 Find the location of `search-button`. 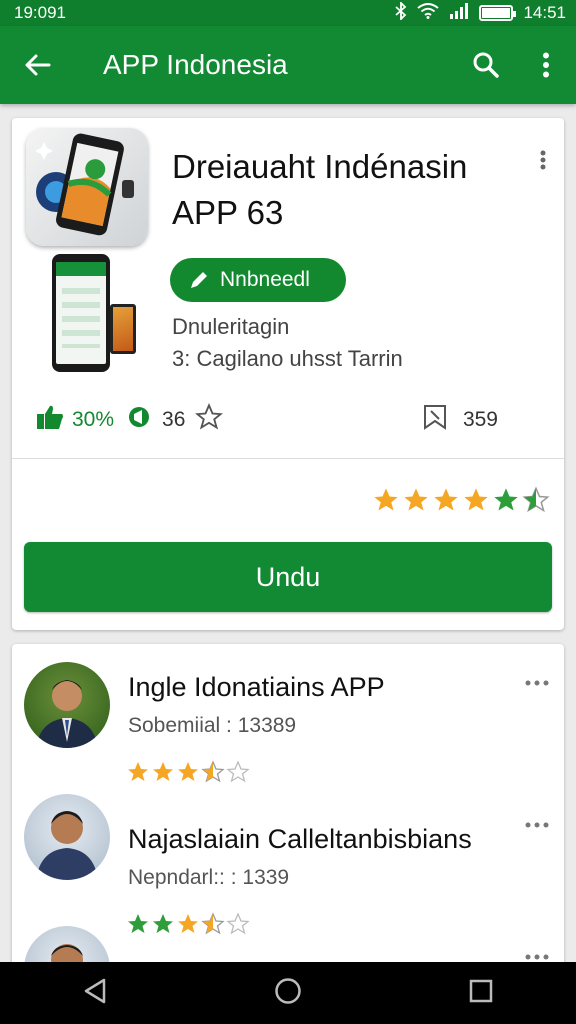

search-button is located at coordinates (486, 65).